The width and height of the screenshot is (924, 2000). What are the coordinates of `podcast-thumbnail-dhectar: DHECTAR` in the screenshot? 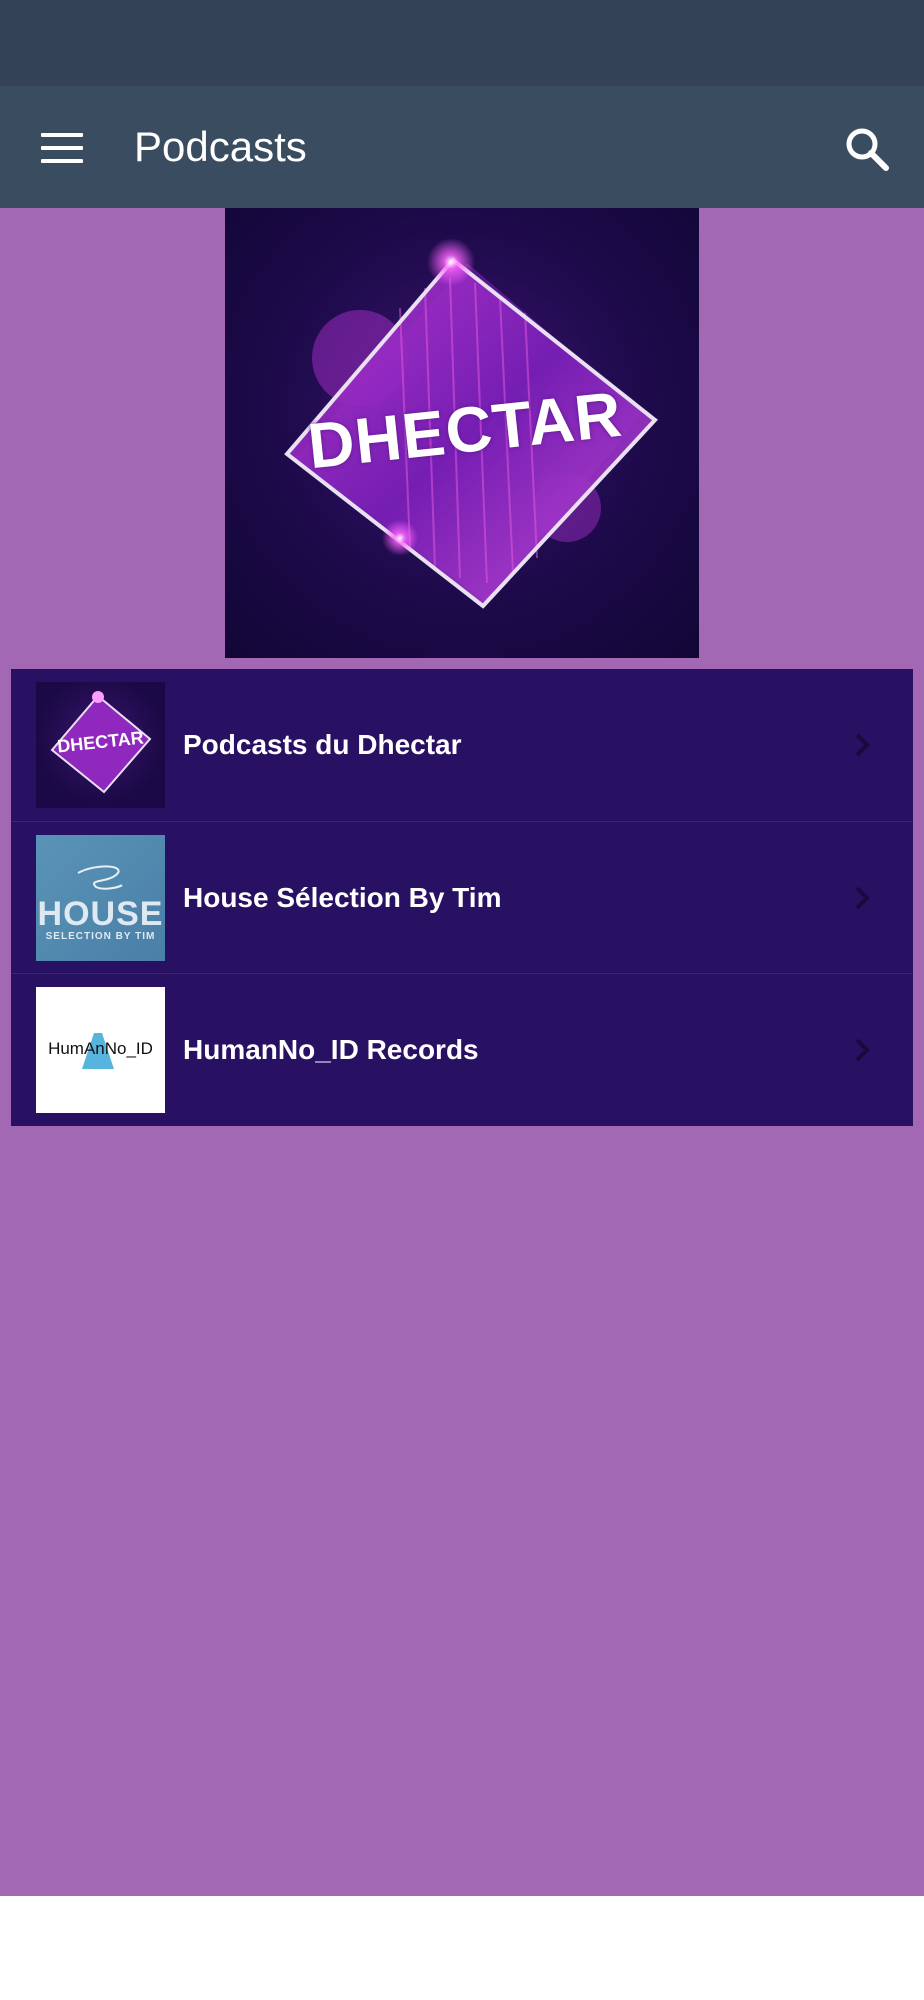 It's located at (100, 745).